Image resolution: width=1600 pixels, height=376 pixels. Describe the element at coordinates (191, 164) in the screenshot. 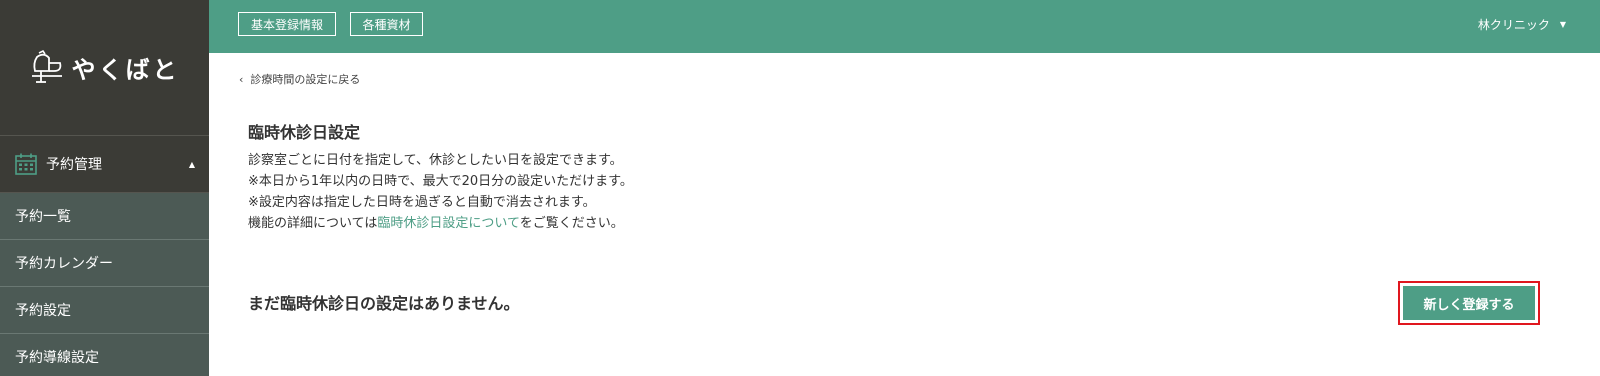

I see `caret-up-icon: ▲` at that location.